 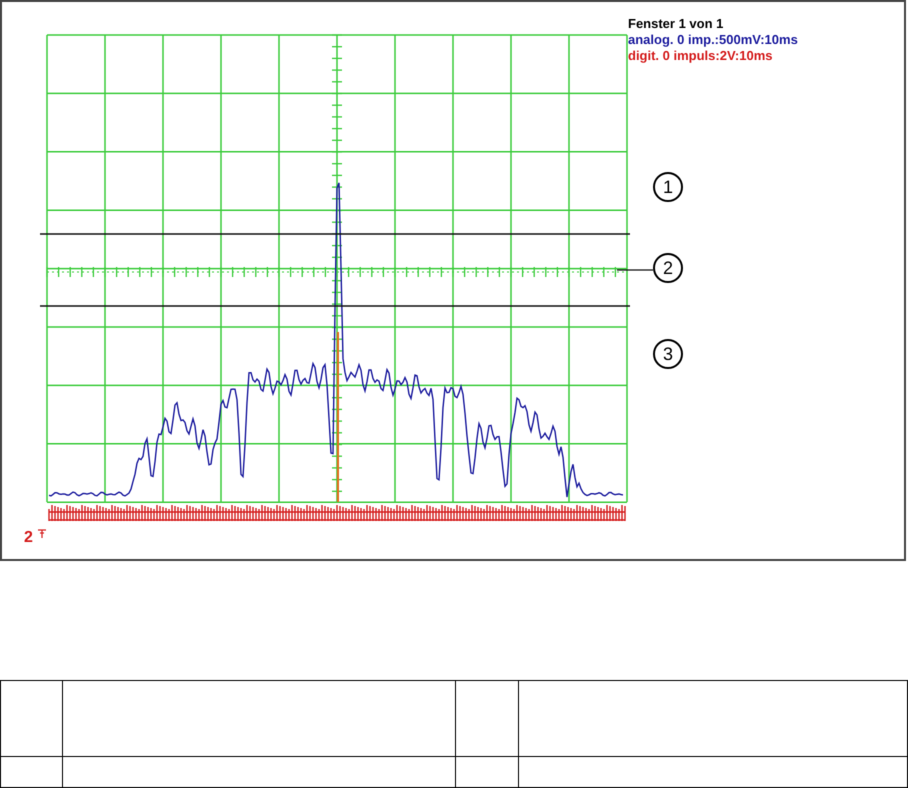 What do you see at coordinates (42, 533) in the screenshot?
I see `trigger-icon` at bounding box center [42, 533].